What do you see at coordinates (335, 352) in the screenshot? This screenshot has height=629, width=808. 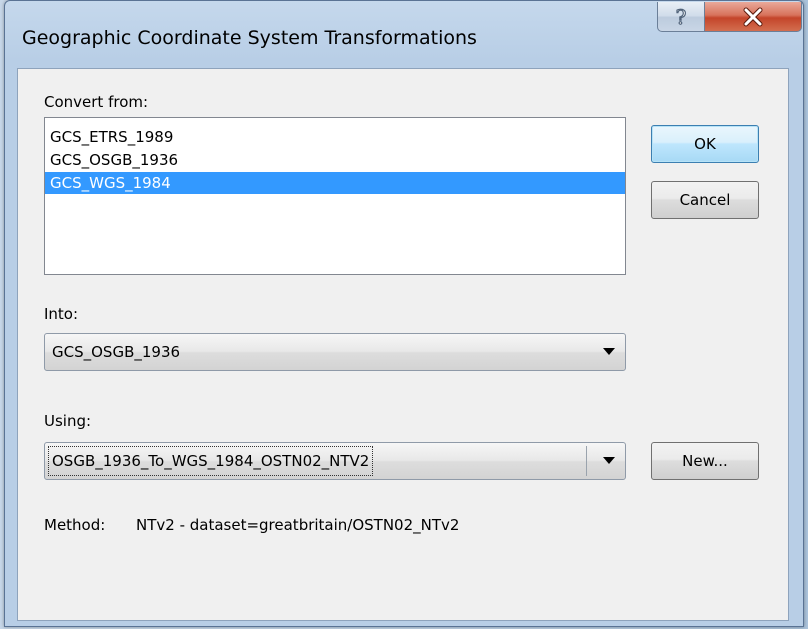 I see `into-dropdown: GCS_OSGB_1936` at bounding box center [335, 352].